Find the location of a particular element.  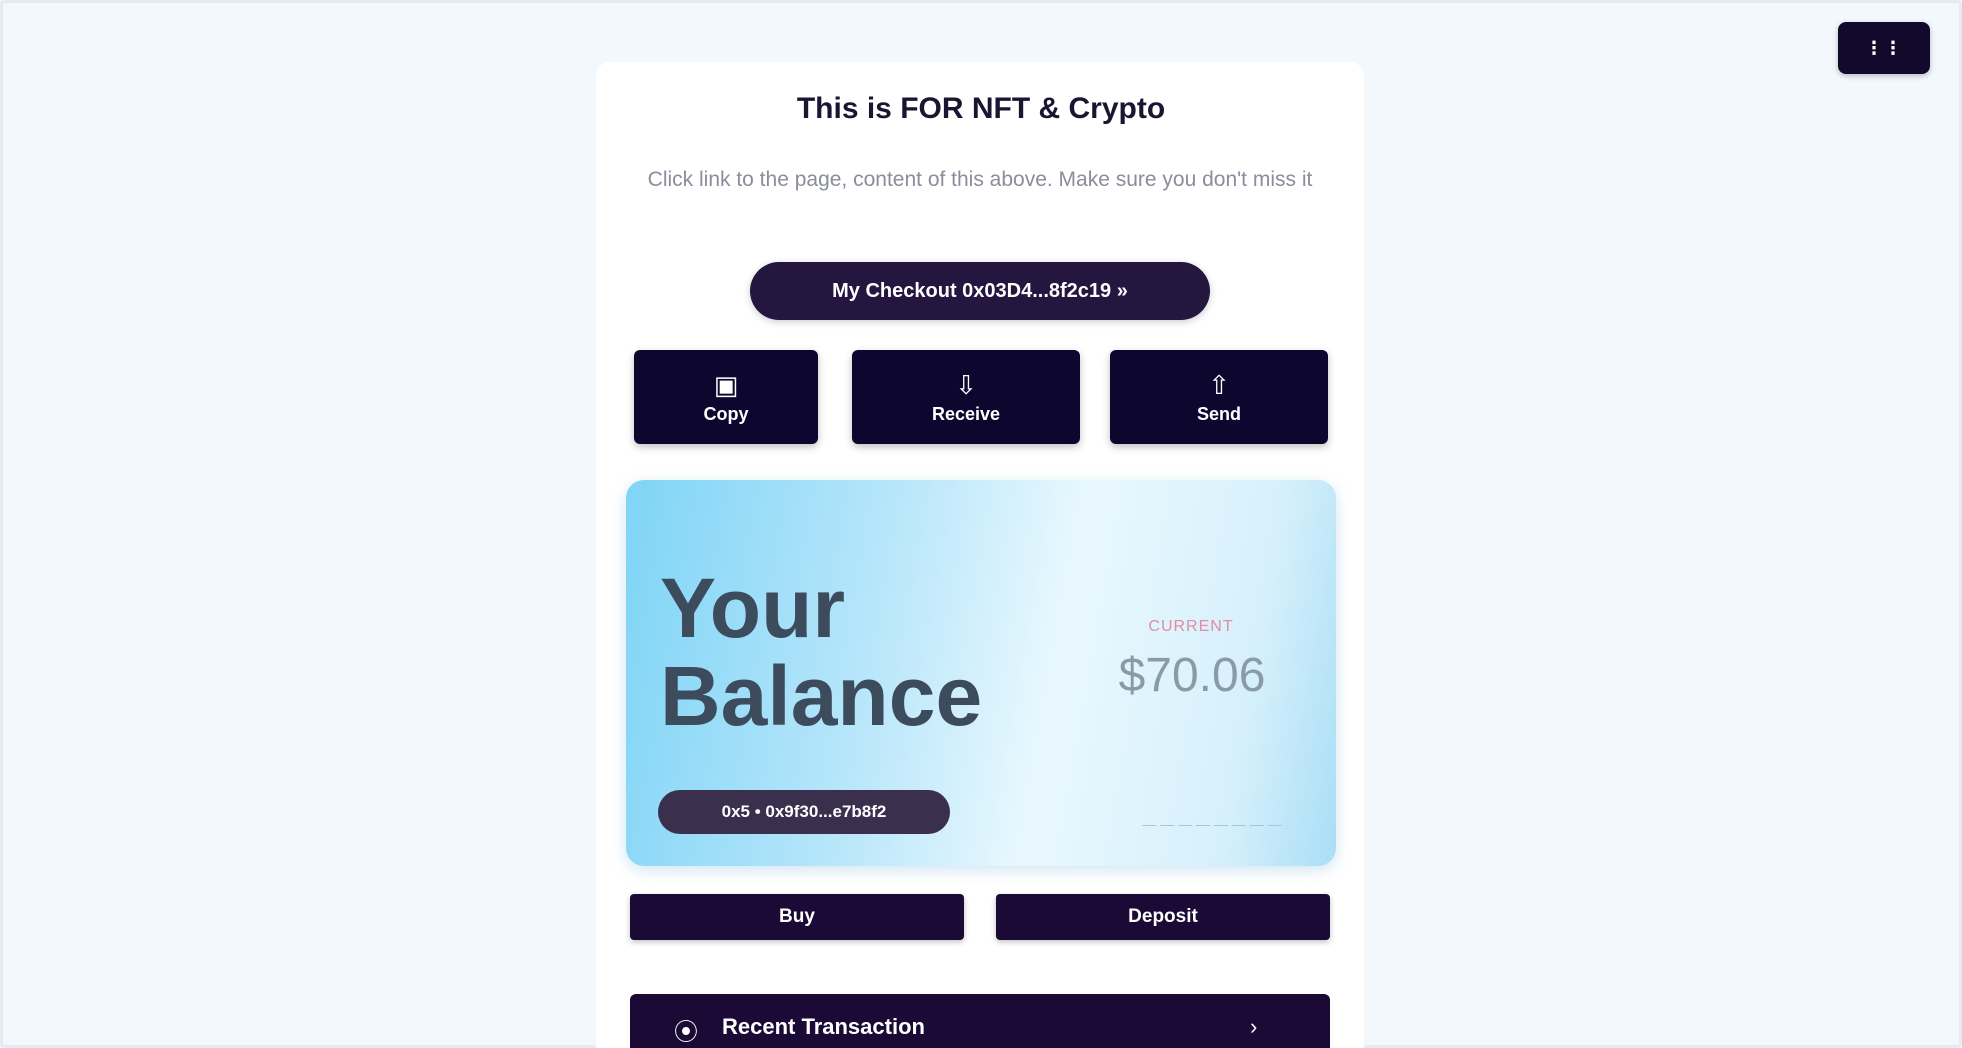

checkout-link-button: My Checkout 0x03D4...8f2c19 » is located at coordinates (980, 291).